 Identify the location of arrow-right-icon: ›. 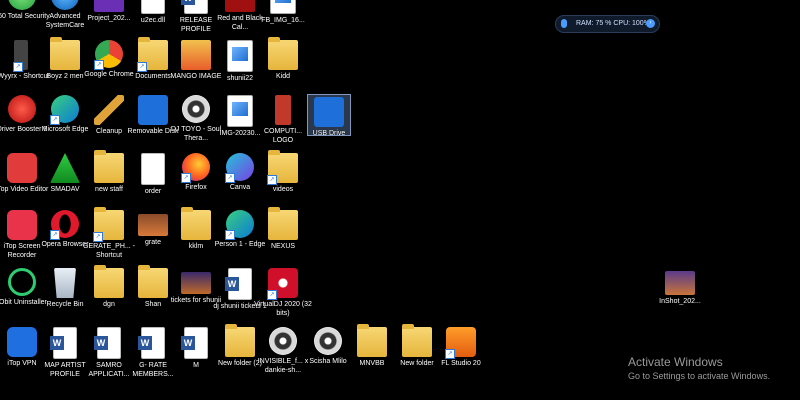
(650, 23).